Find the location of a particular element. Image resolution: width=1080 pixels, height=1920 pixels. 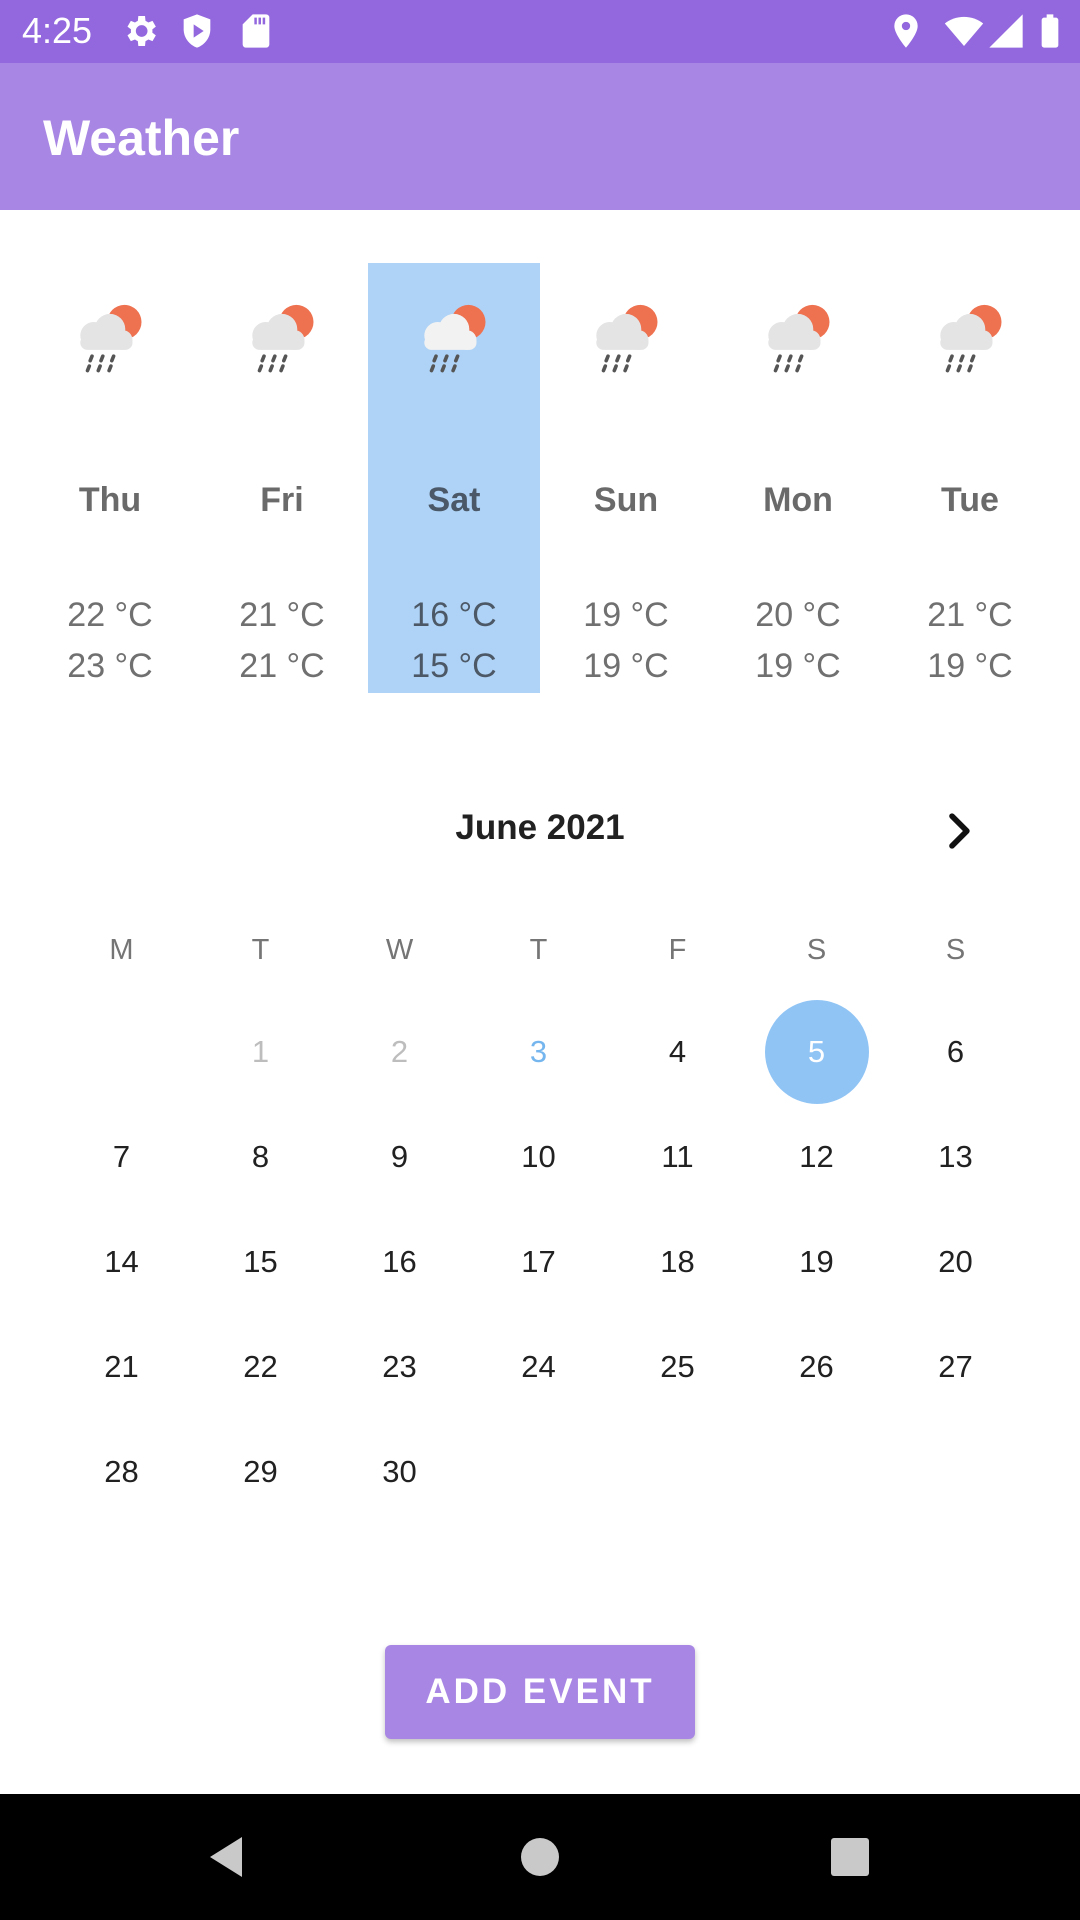

forecast-day-sun: Sun 19 °C 19 °C is located at coordinates (626, 478).